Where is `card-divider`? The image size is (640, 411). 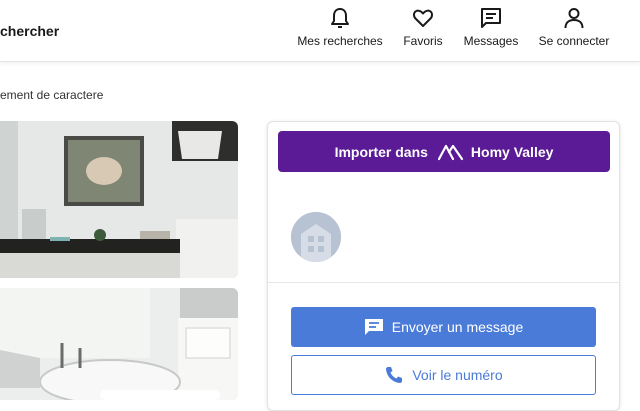 card-divider is located at coordinates (443, 282).